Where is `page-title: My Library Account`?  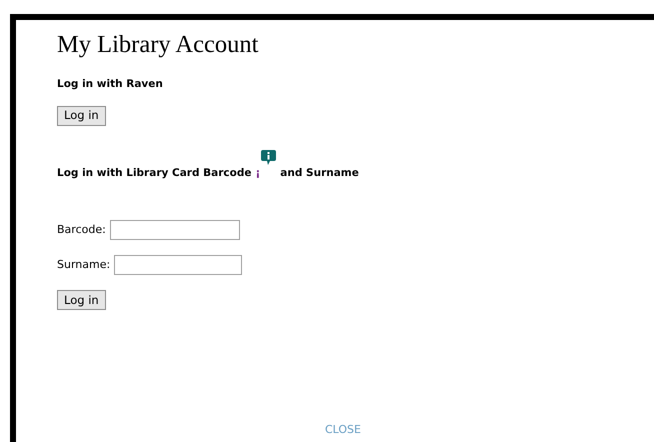
page-title: My Library Account is located at coordinates (158, 45).